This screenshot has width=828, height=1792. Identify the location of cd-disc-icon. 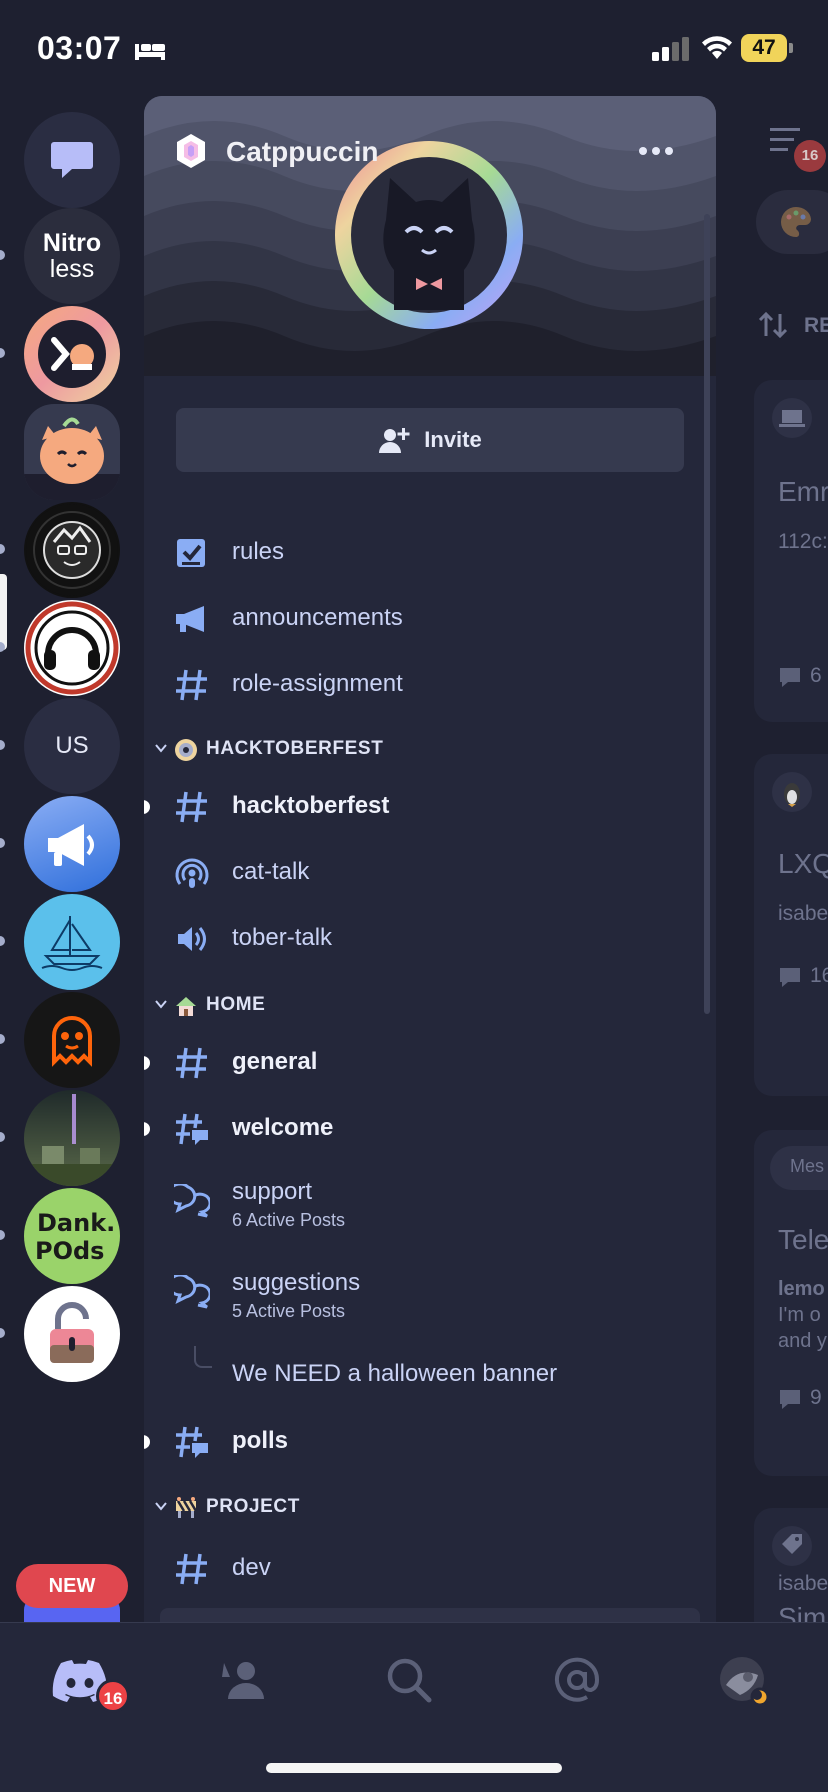
(186, 750).